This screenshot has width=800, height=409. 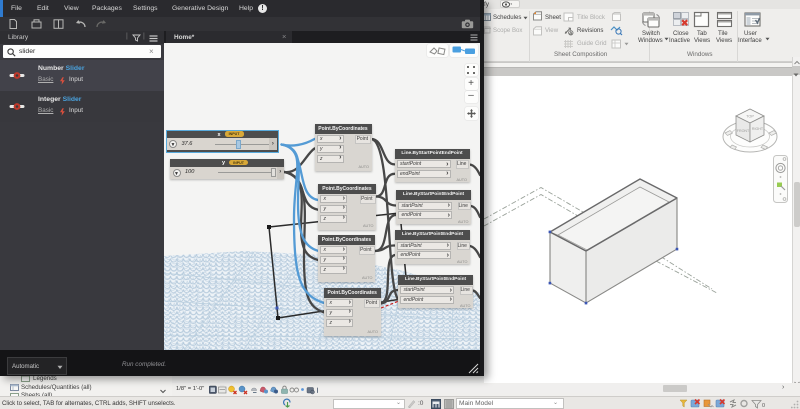 What do you see at coordinates (743, 131) in the screenshot?
I see `svg-text: FRONT` at bounding box center [743, 131].